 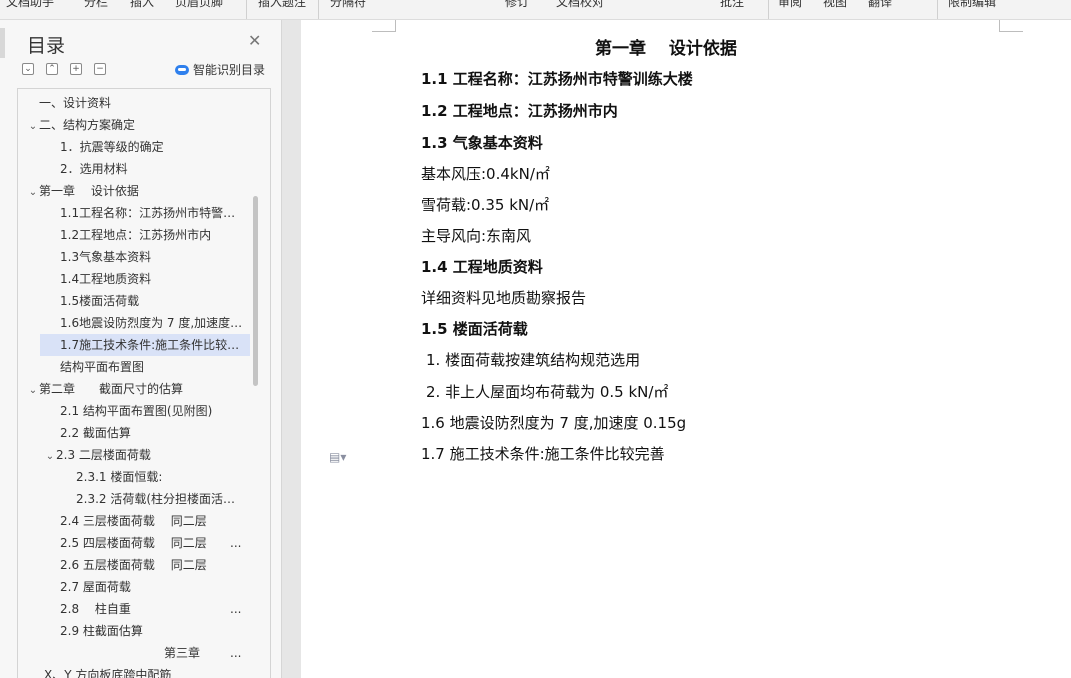 What do you see at coordinates (666, 49) in the screenshot?
I see `chapter-heading: 第一章 设计依据` at bounding box center [666, 49].